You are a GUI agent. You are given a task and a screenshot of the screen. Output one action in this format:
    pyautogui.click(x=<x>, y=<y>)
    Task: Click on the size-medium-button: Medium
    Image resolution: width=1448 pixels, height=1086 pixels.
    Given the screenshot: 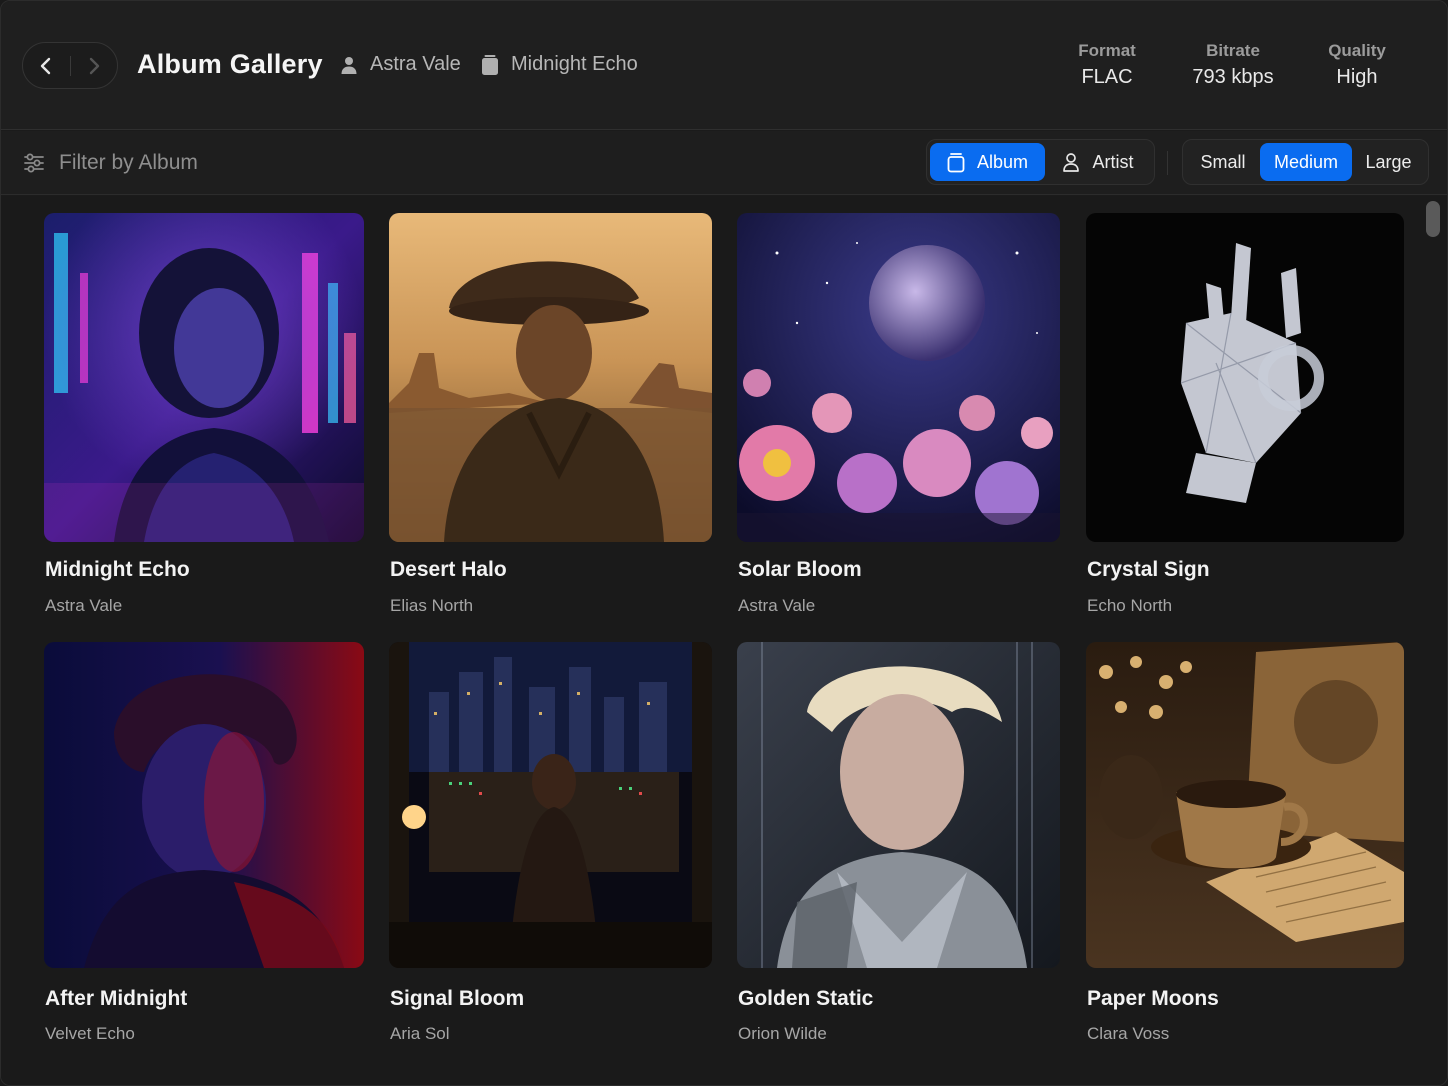 What is the action you would take?
    pyautogui.click(x=1306, y=162)
    